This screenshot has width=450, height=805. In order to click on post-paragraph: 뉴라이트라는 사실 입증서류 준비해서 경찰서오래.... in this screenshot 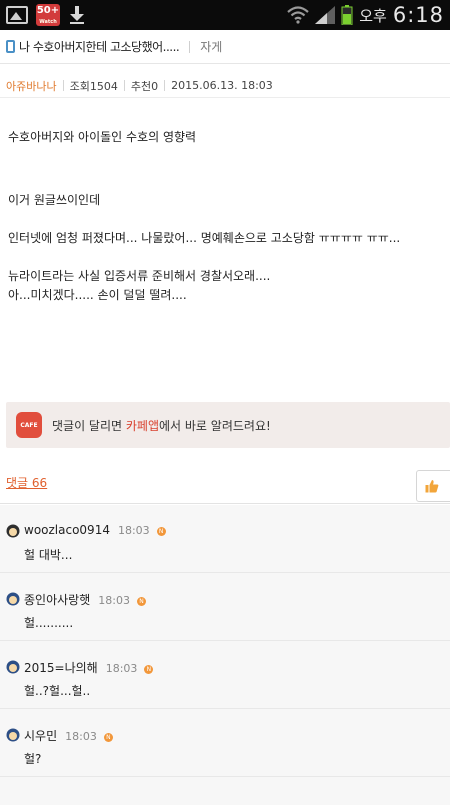, I will do `click(139, 276)`.